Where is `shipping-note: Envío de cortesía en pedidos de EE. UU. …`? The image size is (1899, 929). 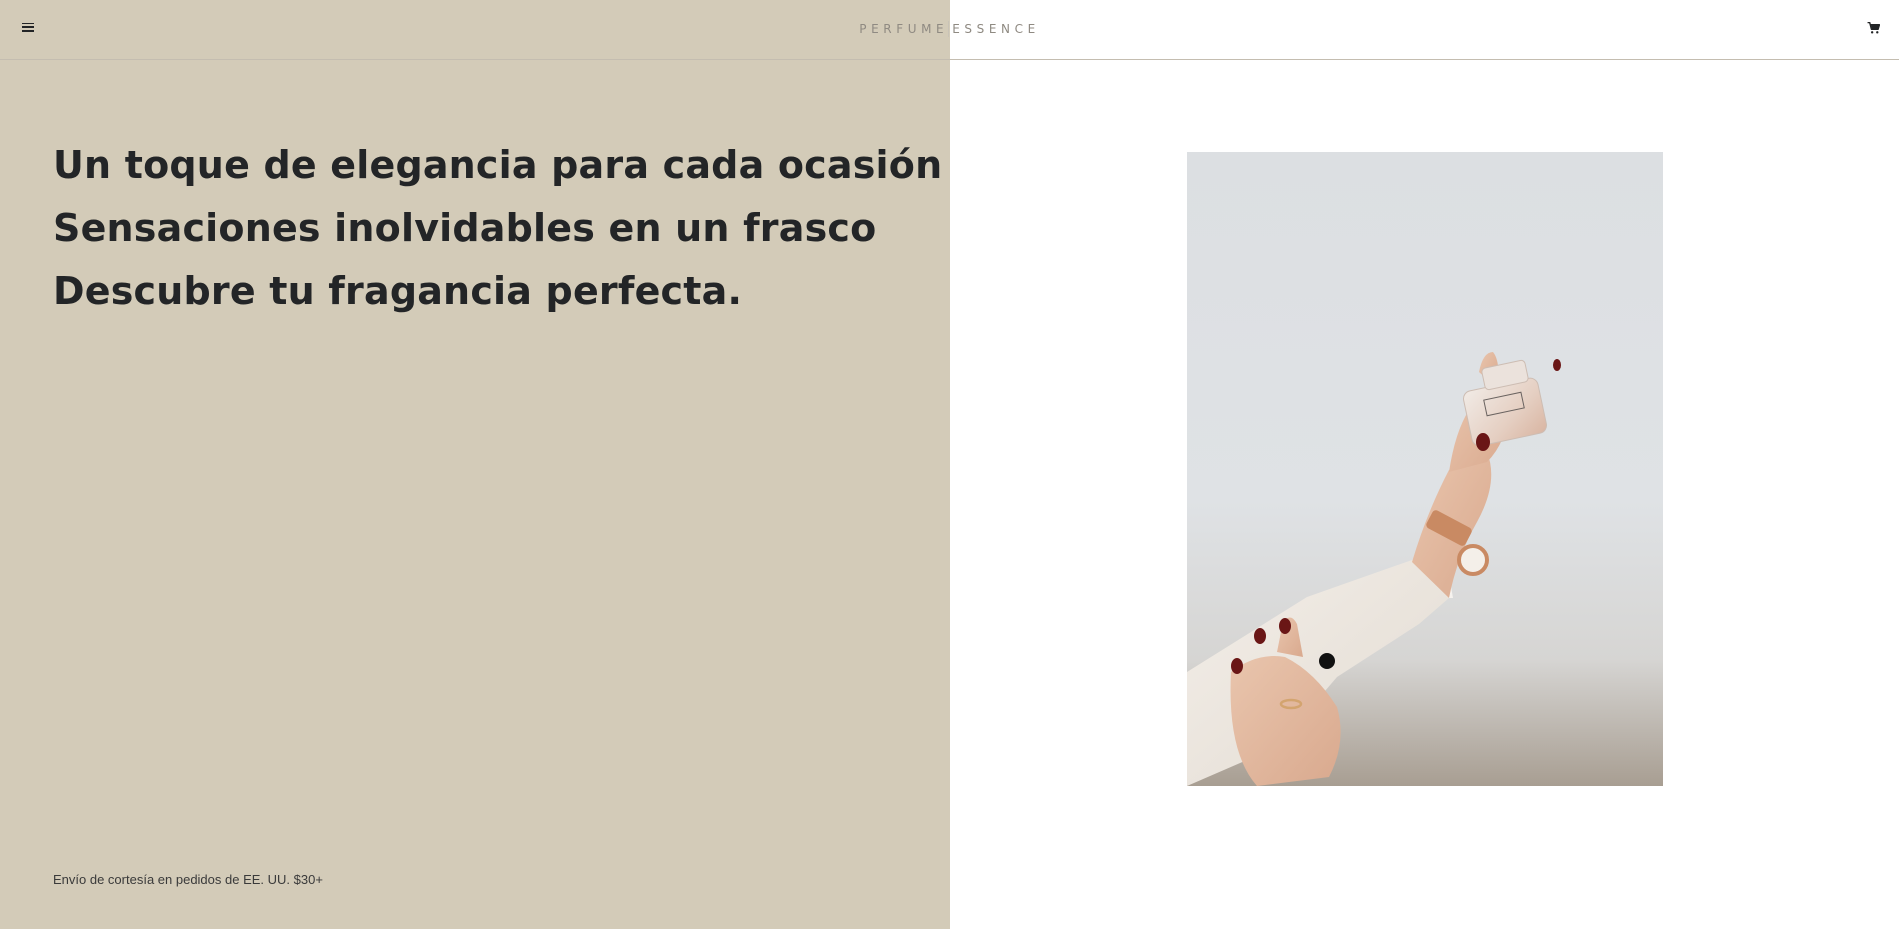 shipping-note: Envío de cortesía en pedidos de EE. UU. … is located at coordinates (188, 879).